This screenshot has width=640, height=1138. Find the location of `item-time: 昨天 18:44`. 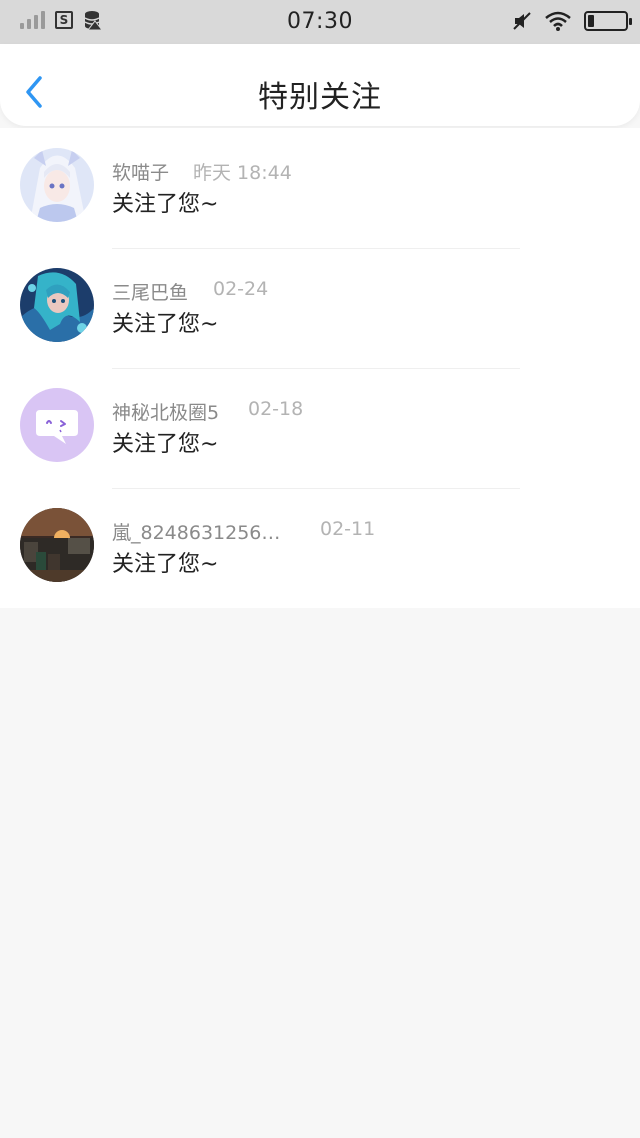

item-time: 昨天 18:44 is located at coordinates (242, 173).